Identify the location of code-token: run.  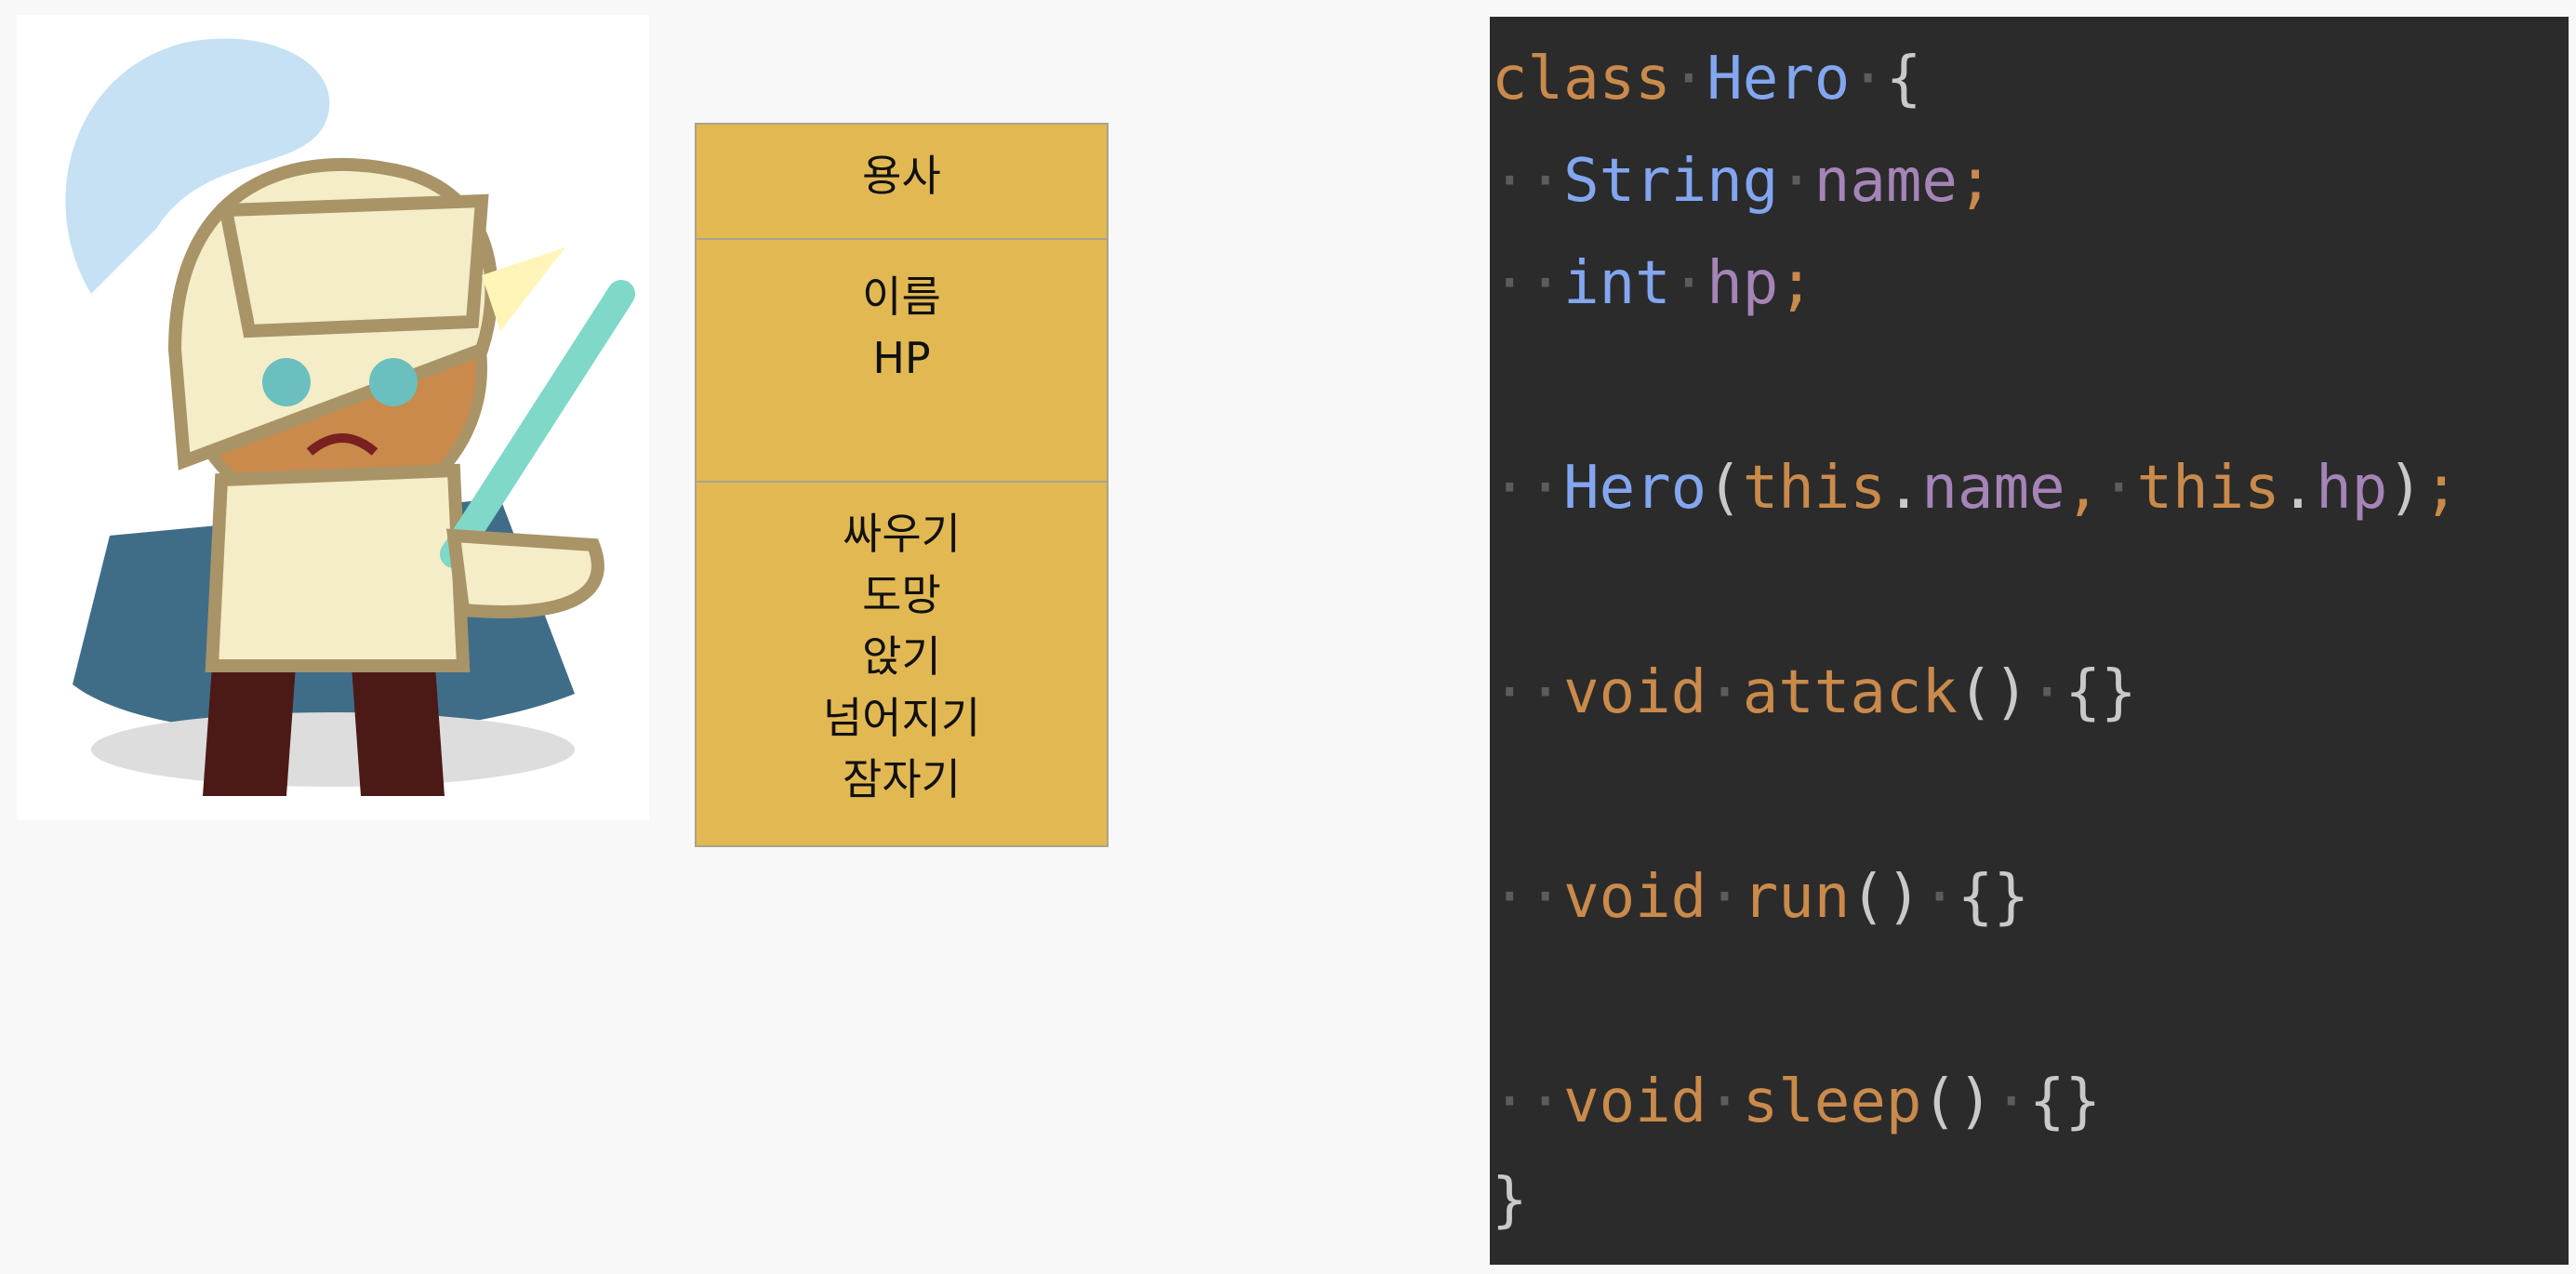
(1796, 897).